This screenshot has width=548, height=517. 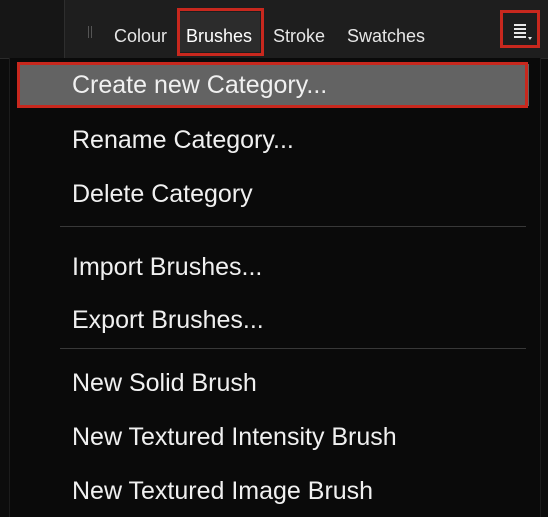 What do you see at coordinates (219, 29) in the screenshot?
I see `tab-brushes: Brushes` at bounding box center [219, 29].